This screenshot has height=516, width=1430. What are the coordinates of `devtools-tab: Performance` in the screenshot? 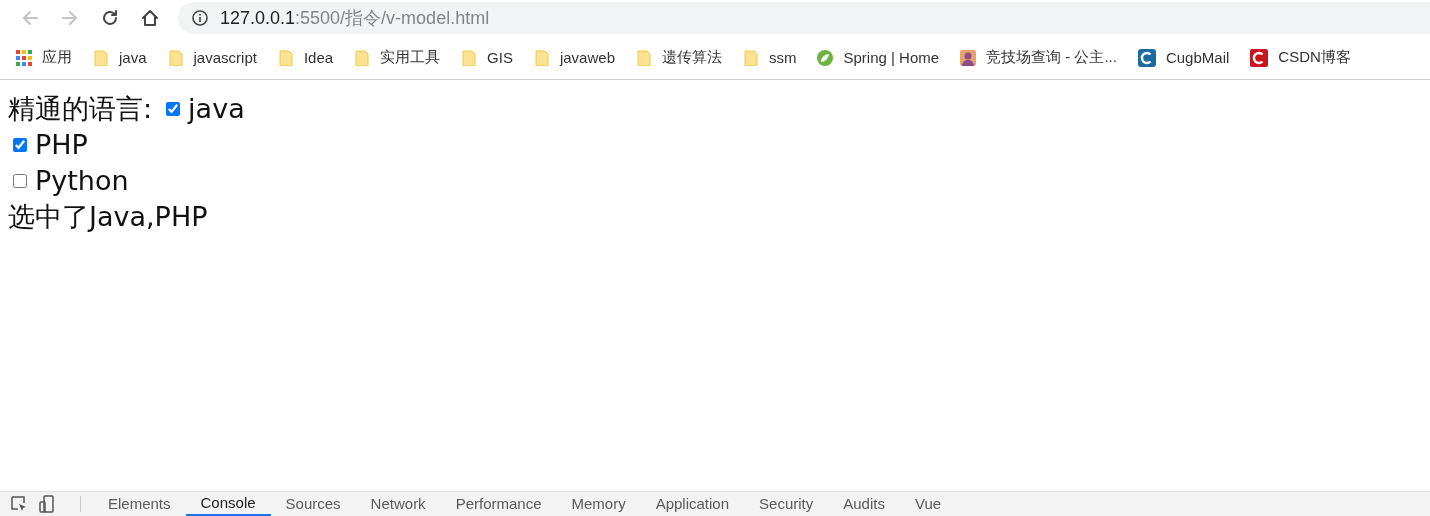 It's located at (498, 504).